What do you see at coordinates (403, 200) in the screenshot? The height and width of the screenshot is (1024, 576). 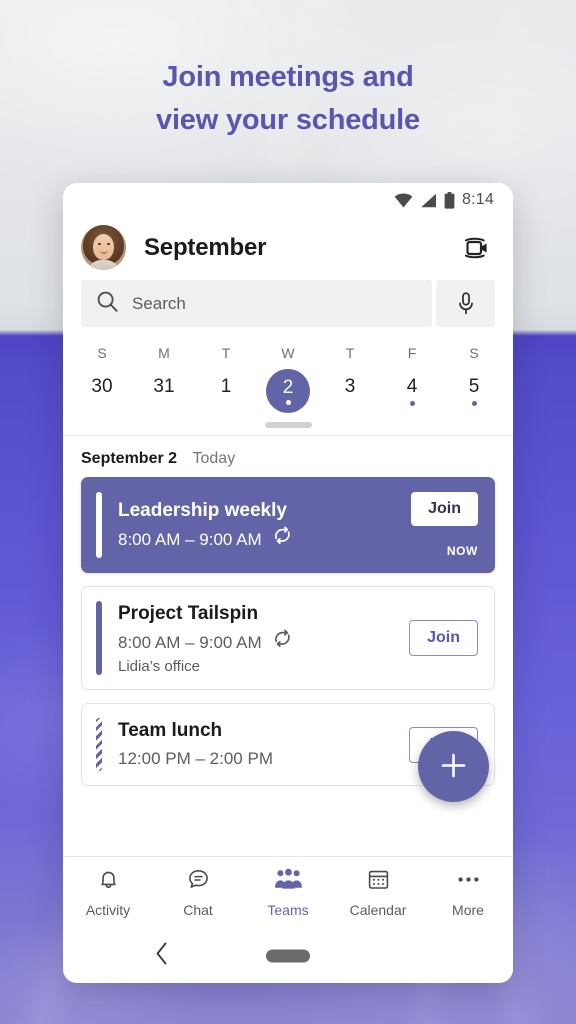 I see `wifi-icon` at bounding box center [403, 200].